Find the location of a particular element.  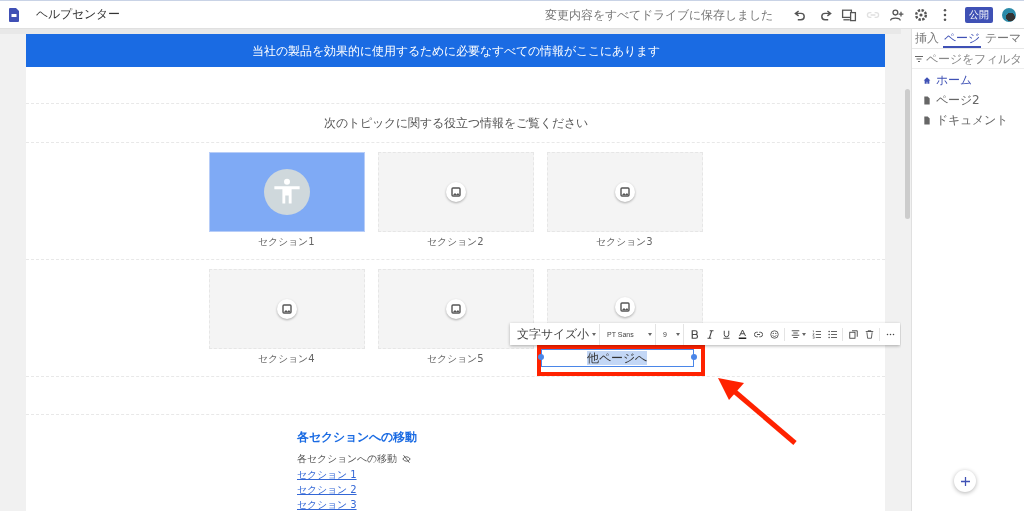

section-link: セクション 2 is located at coordinates (327, 490).